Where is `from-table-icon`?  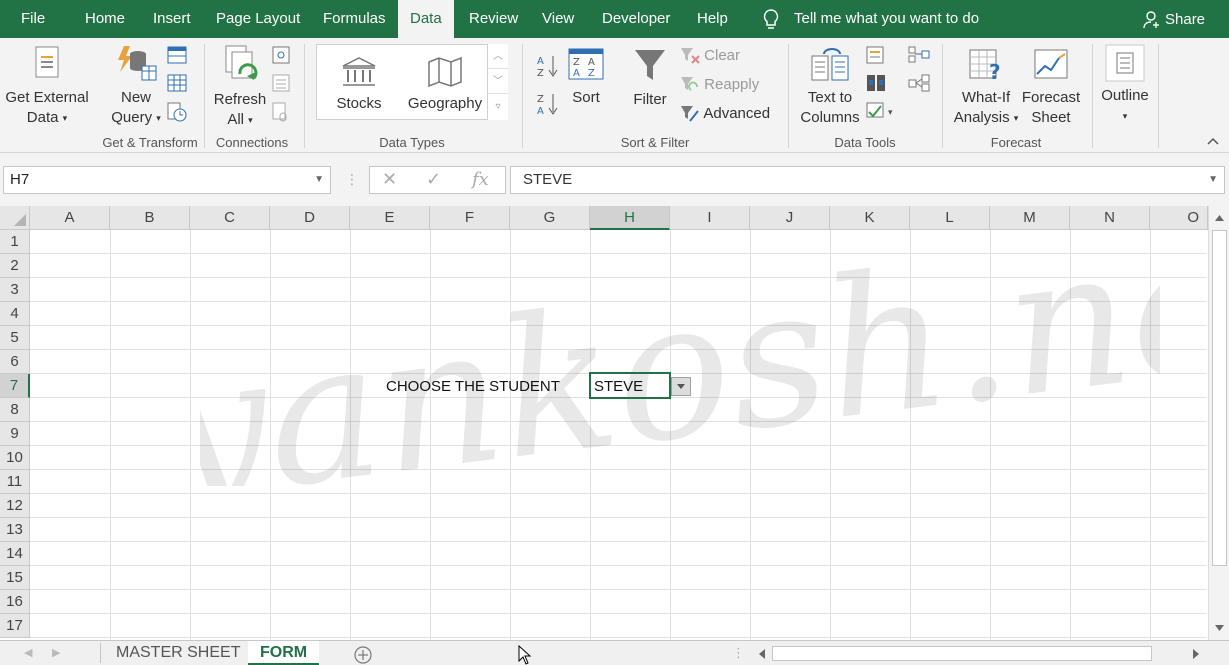 from-table-icon is located at coordinates (177, 83).